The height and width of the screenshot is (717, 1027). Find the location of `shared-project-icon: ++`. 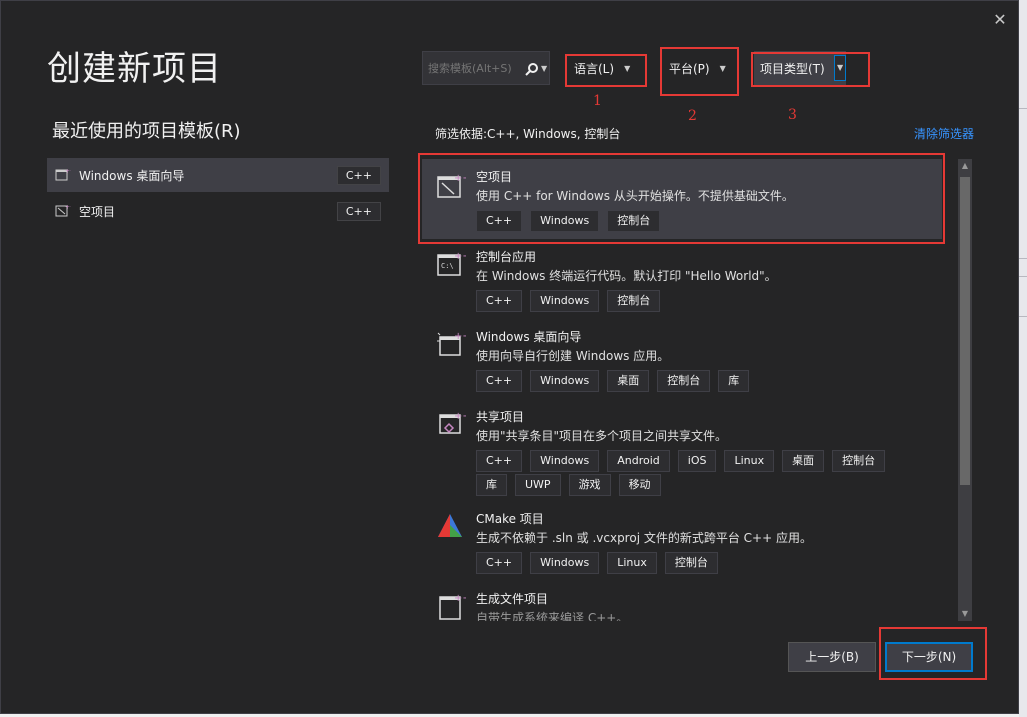

shared-project-icon: ++ is located at coordinates (453, 424).